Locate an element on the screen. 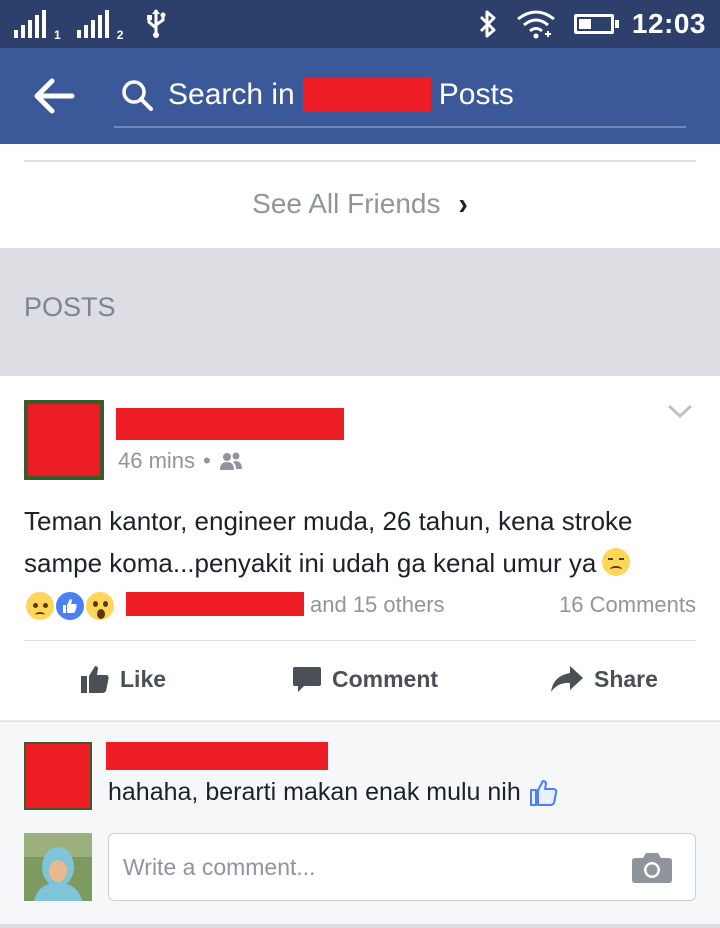 The width and height of the screenshot is (720, 928). comment-bubble-icon is located at coordinates (307, 679).